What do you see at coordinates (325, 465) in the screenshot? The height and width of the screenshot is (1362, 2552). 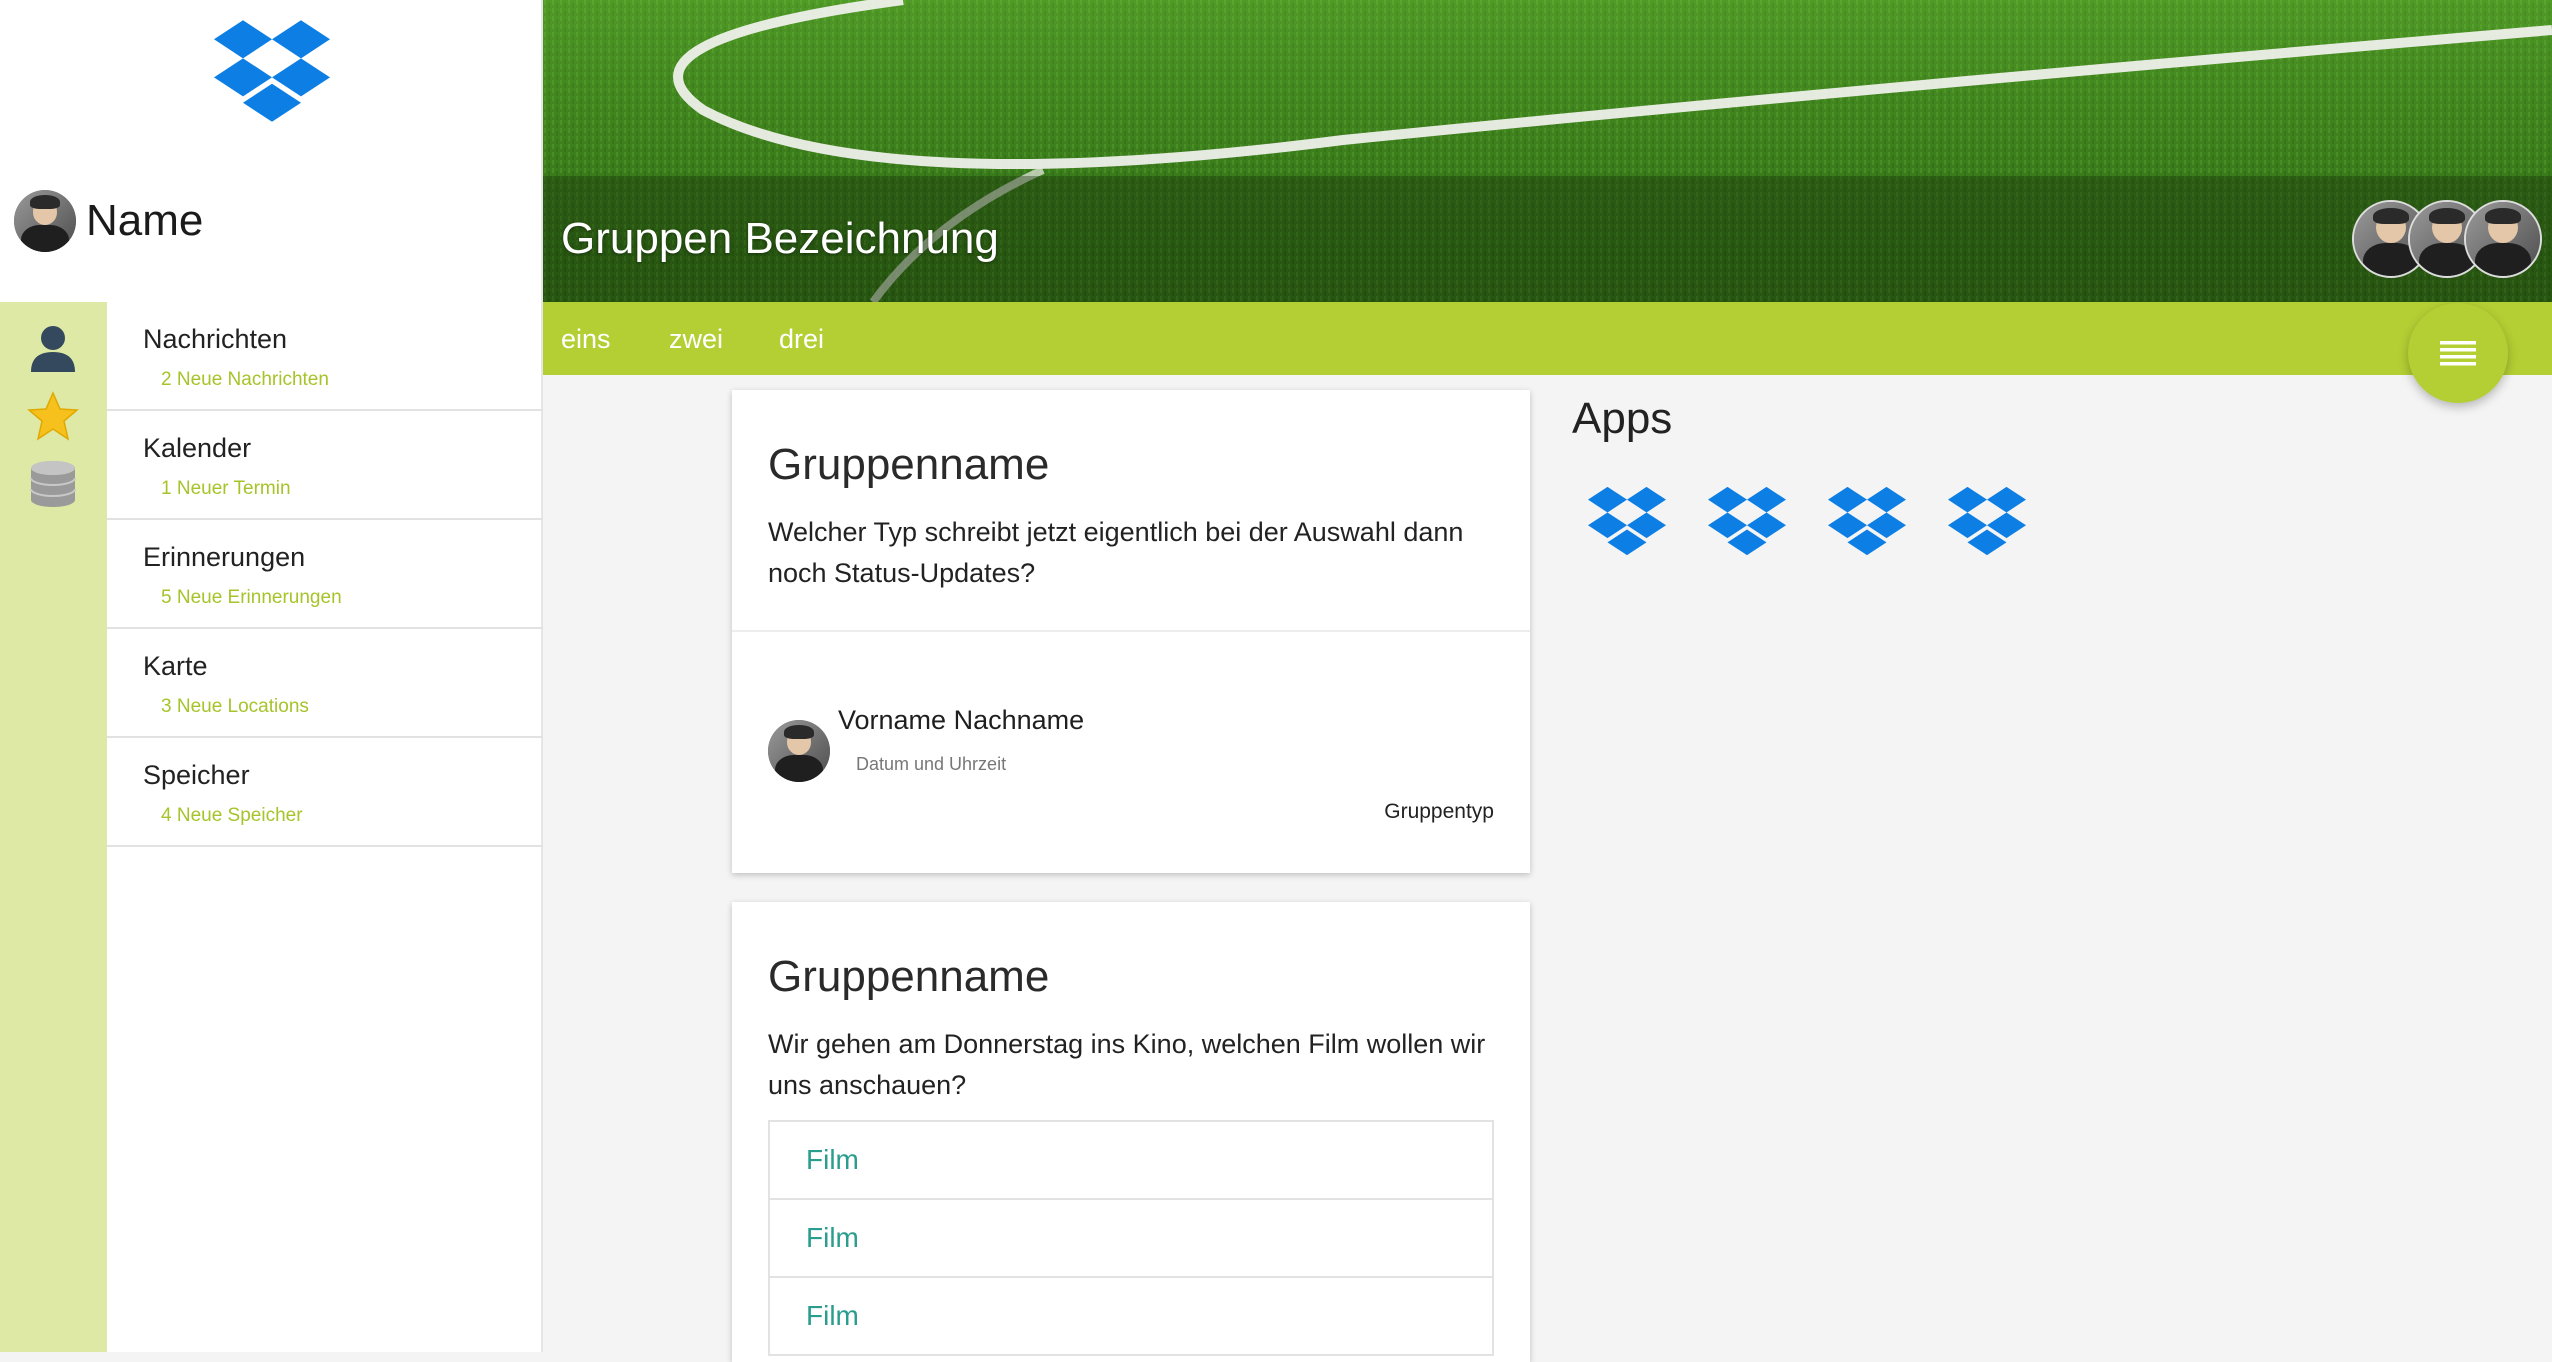 I see `sidebar-item-kalender: Kalender 1 Neuer Termin` at bounding box center [325, 465].